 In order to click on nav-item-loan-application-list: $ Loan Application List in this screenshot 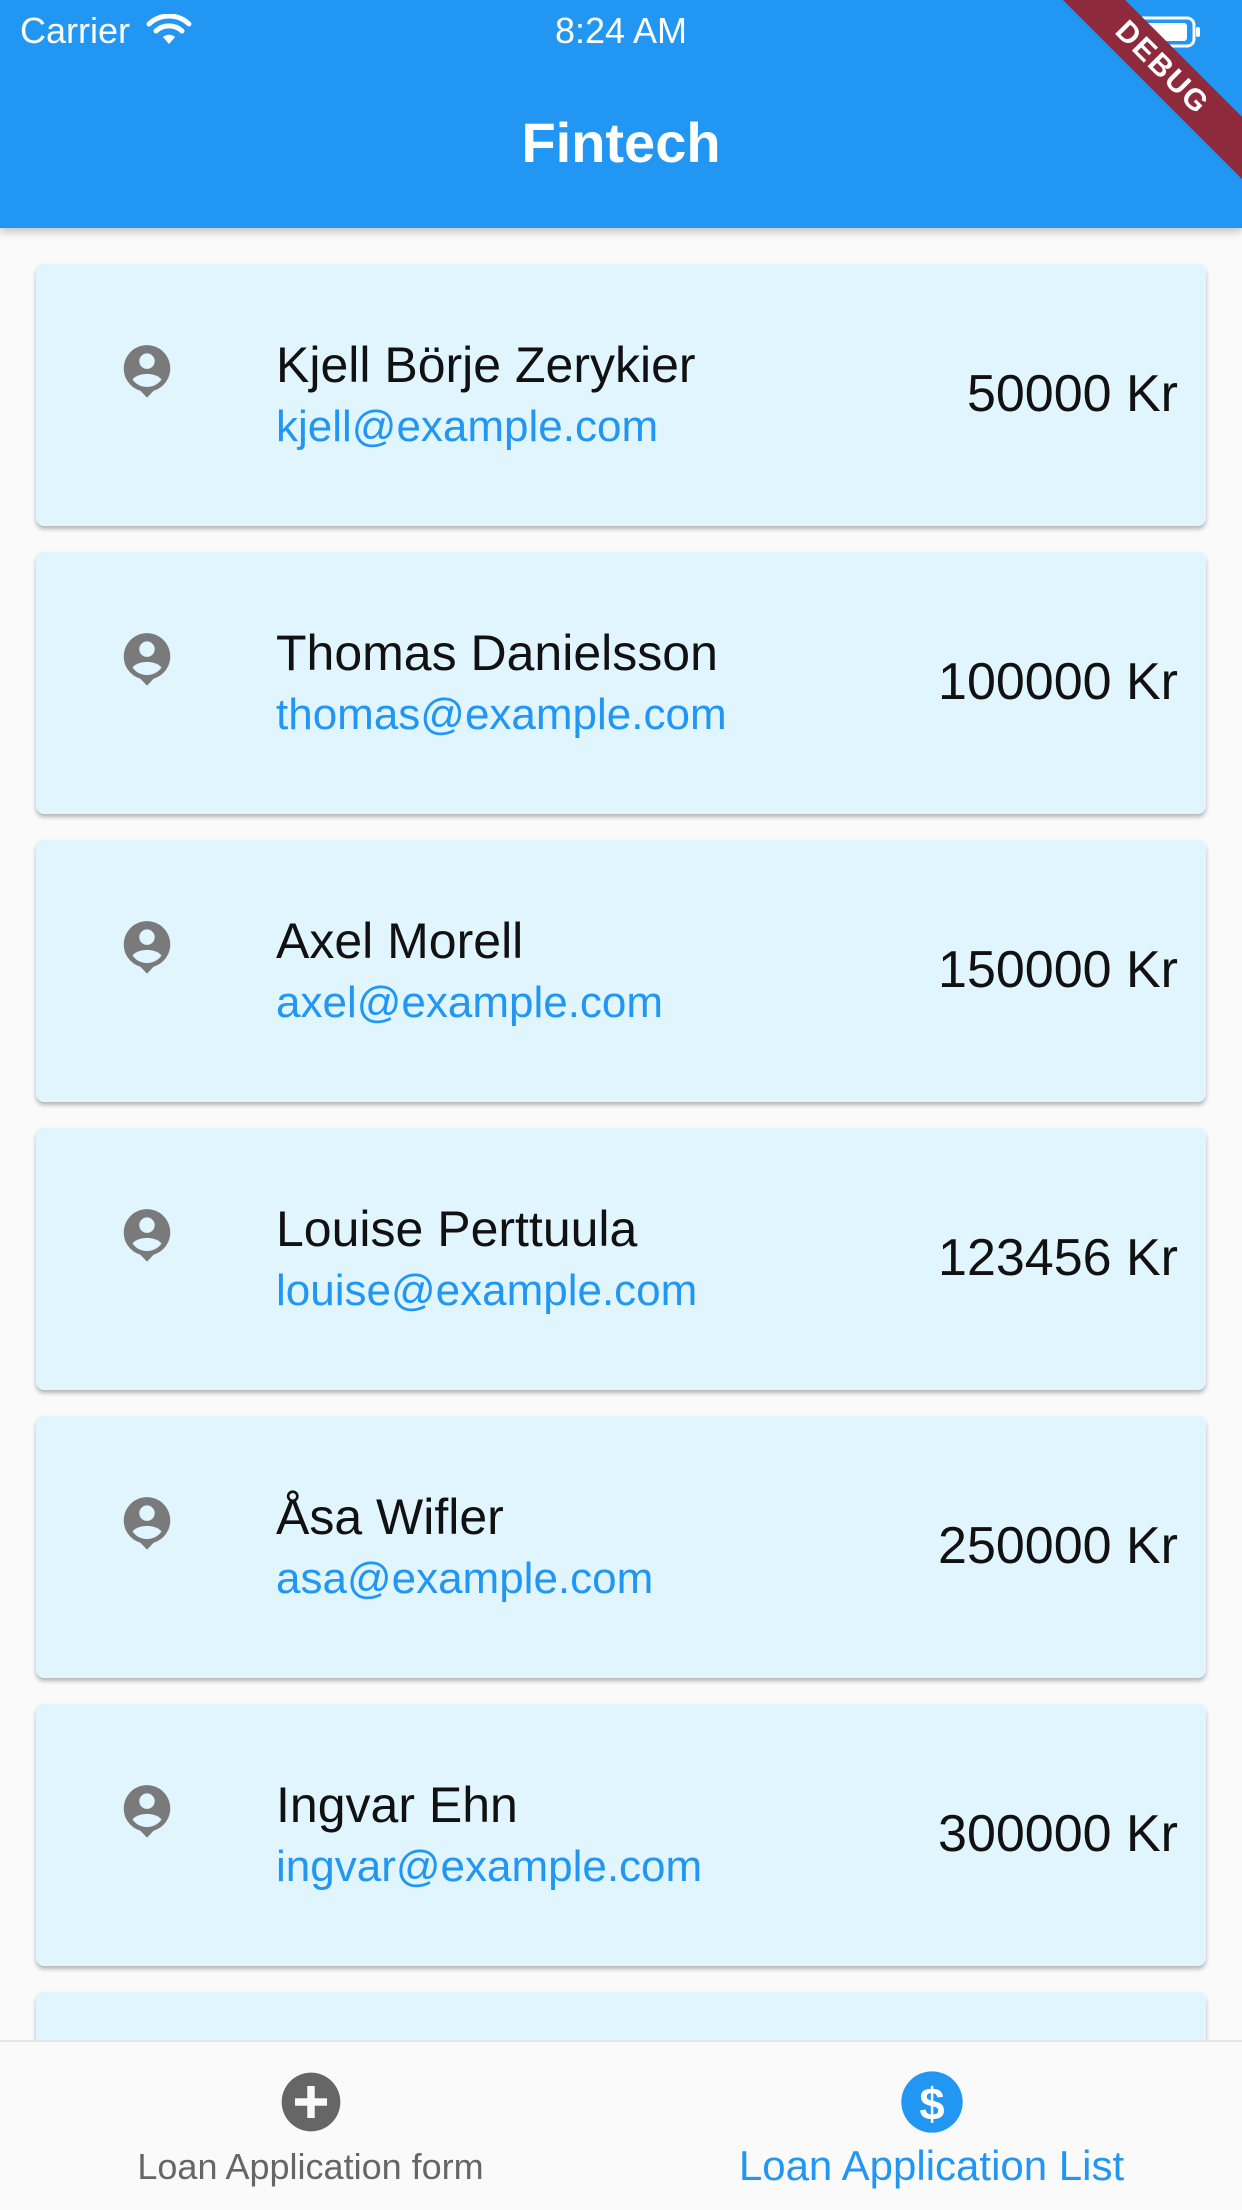, I will do `click(931, 2126)`.